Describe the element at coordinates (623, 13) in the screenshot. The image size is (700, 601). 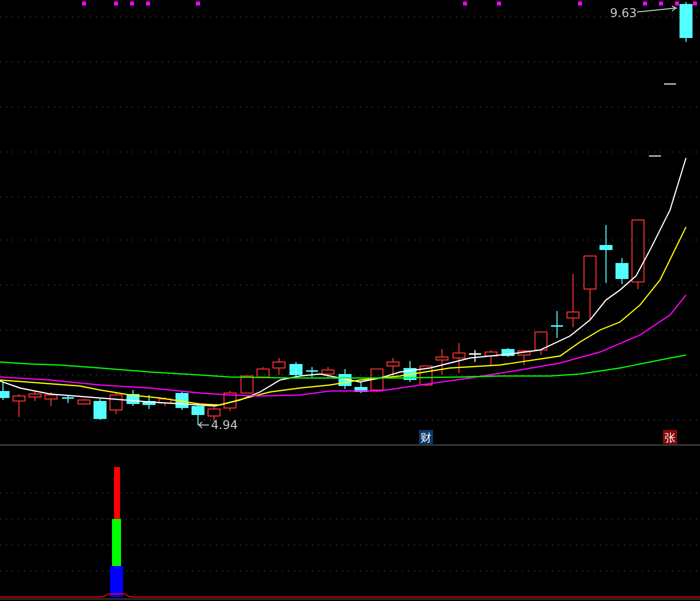
I see `high-price-label: 9.63` at that location.